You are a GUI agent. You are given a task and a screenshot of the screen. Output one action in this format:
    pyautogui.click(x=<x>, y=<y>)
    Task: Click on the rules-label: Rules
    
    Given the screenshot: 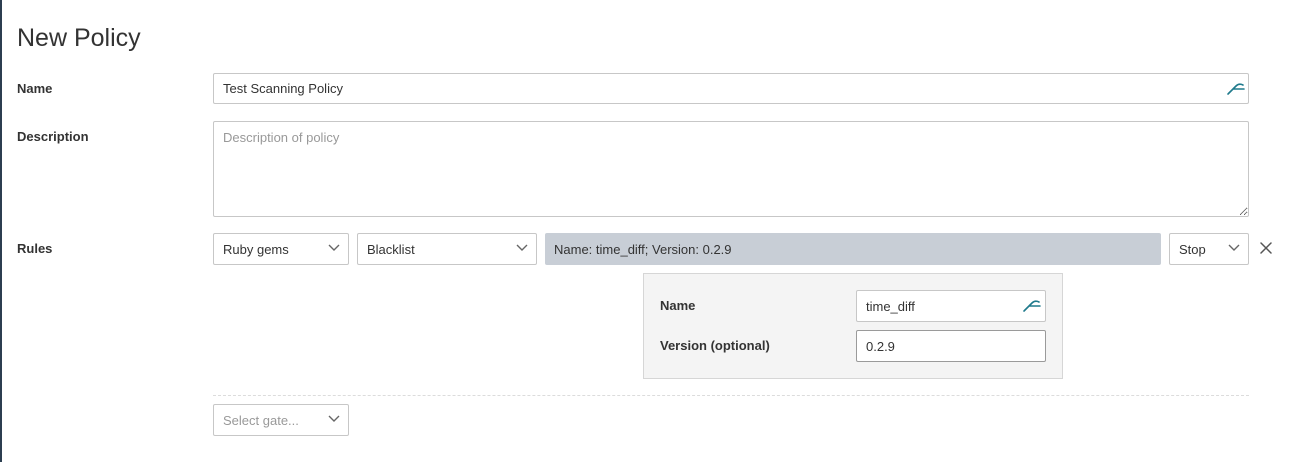 What is the action you would take?
    pyautogui.click(x=35, y=248)
    